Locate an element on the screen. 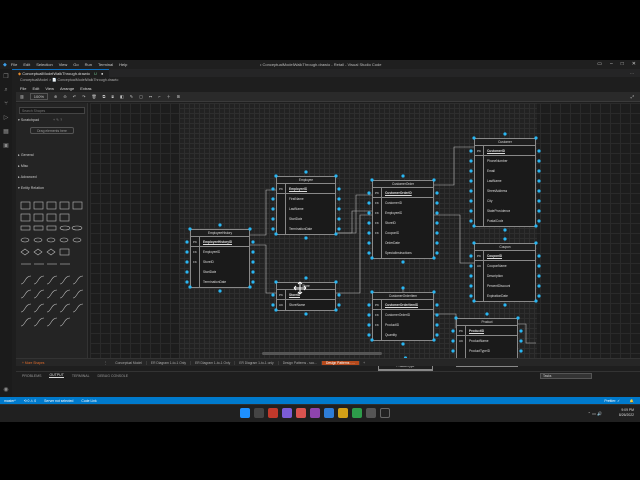  table-icon: ⊞ is located at coordinates (178, 96).